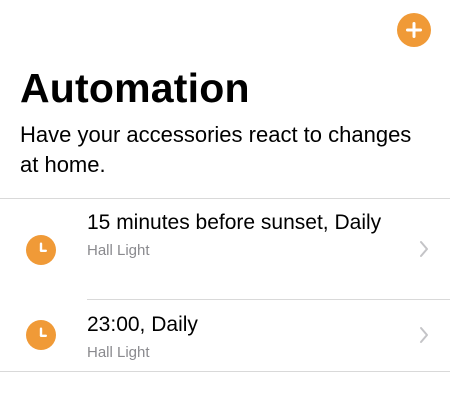 This screenshot has width=450, height=419. I want to click on plus-icon, so click(414, 30).